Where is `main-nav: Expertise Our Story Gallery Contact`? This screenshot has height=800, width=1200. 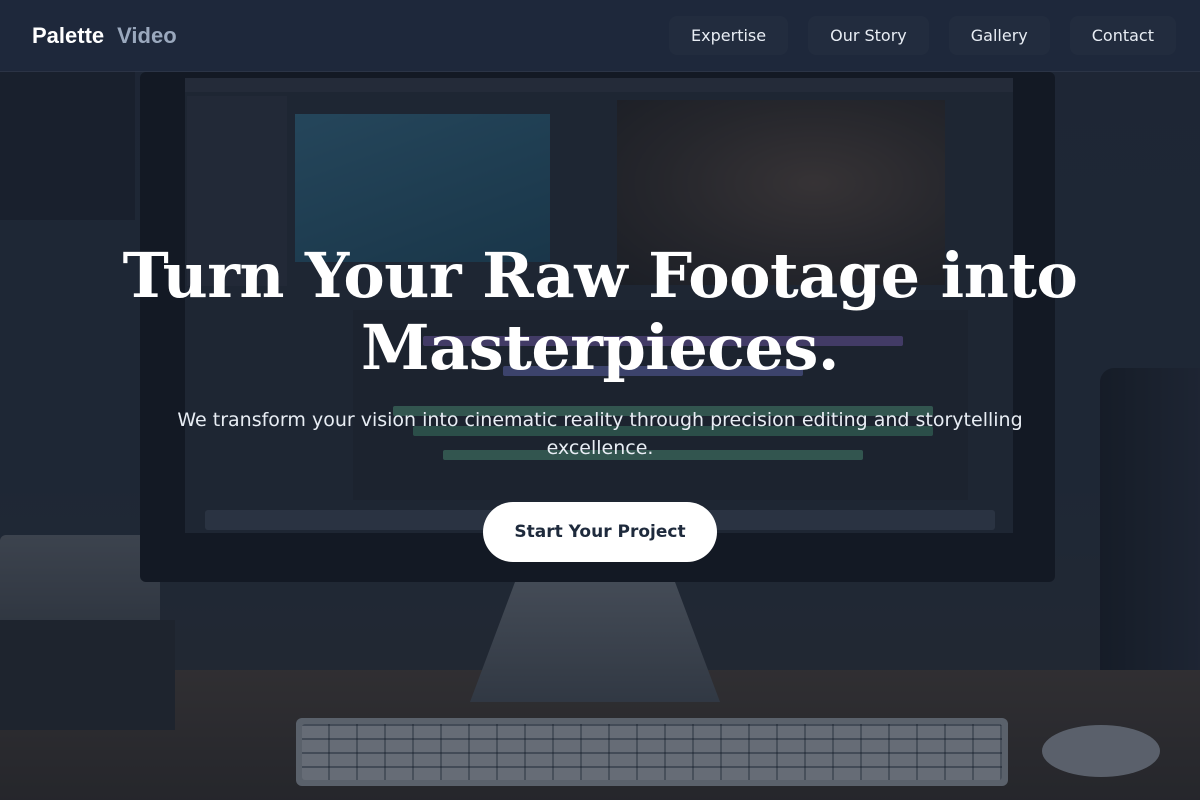
main-nav: Expertise Our Story Gallery Contact is located at coordinates (922, 35).